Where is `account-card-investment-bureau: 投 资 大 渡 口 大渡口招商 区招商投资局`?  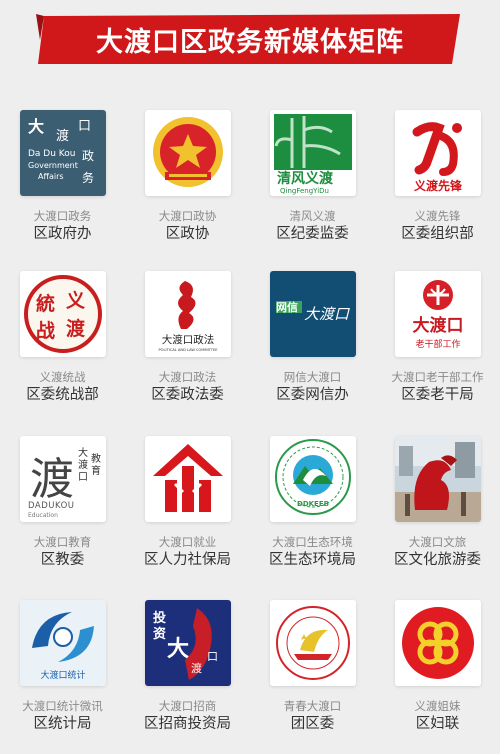
account-card-investment-bureau: 投 资 大 渡 口 大渡口招商 区招商投资局 is located at coordinates (187, 666).